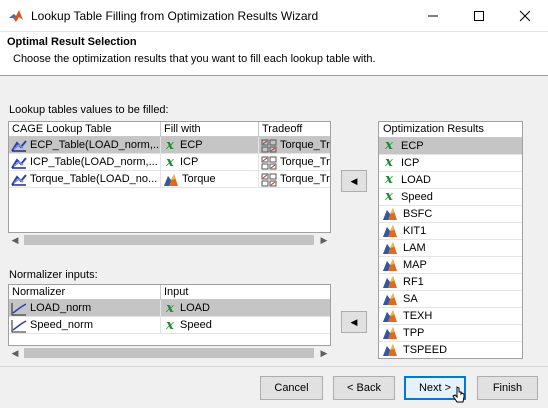  Describe the element at coordinates (418, 316) in the screenshot. I see `list-item-label: TEXH` at that location.